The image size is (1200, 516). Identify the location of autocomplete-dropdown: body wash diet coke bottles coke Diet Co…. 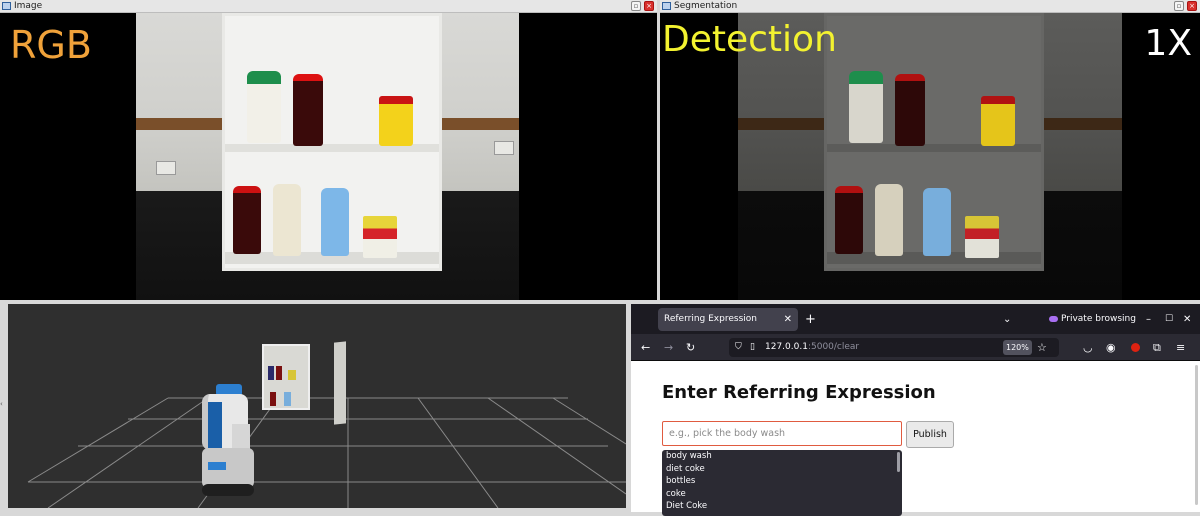
(782, 483).